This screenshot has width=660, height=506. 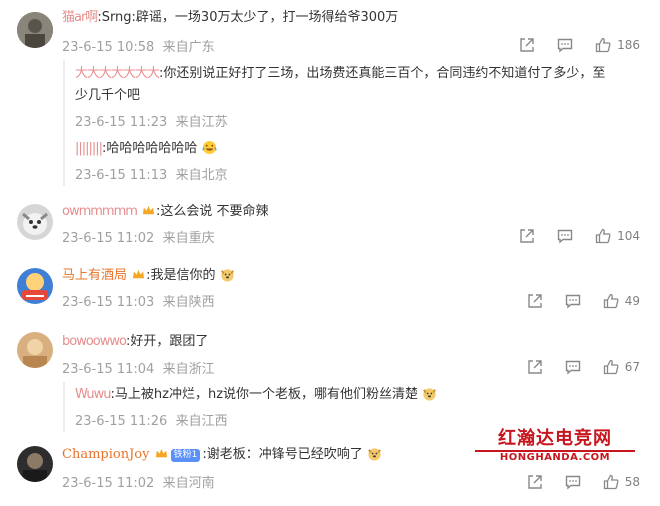 What do you see at coordinates (212, 211) in the screenshot?
I see `comment-text: :这么会说 不要命辣` at bounding box center [212, 211].